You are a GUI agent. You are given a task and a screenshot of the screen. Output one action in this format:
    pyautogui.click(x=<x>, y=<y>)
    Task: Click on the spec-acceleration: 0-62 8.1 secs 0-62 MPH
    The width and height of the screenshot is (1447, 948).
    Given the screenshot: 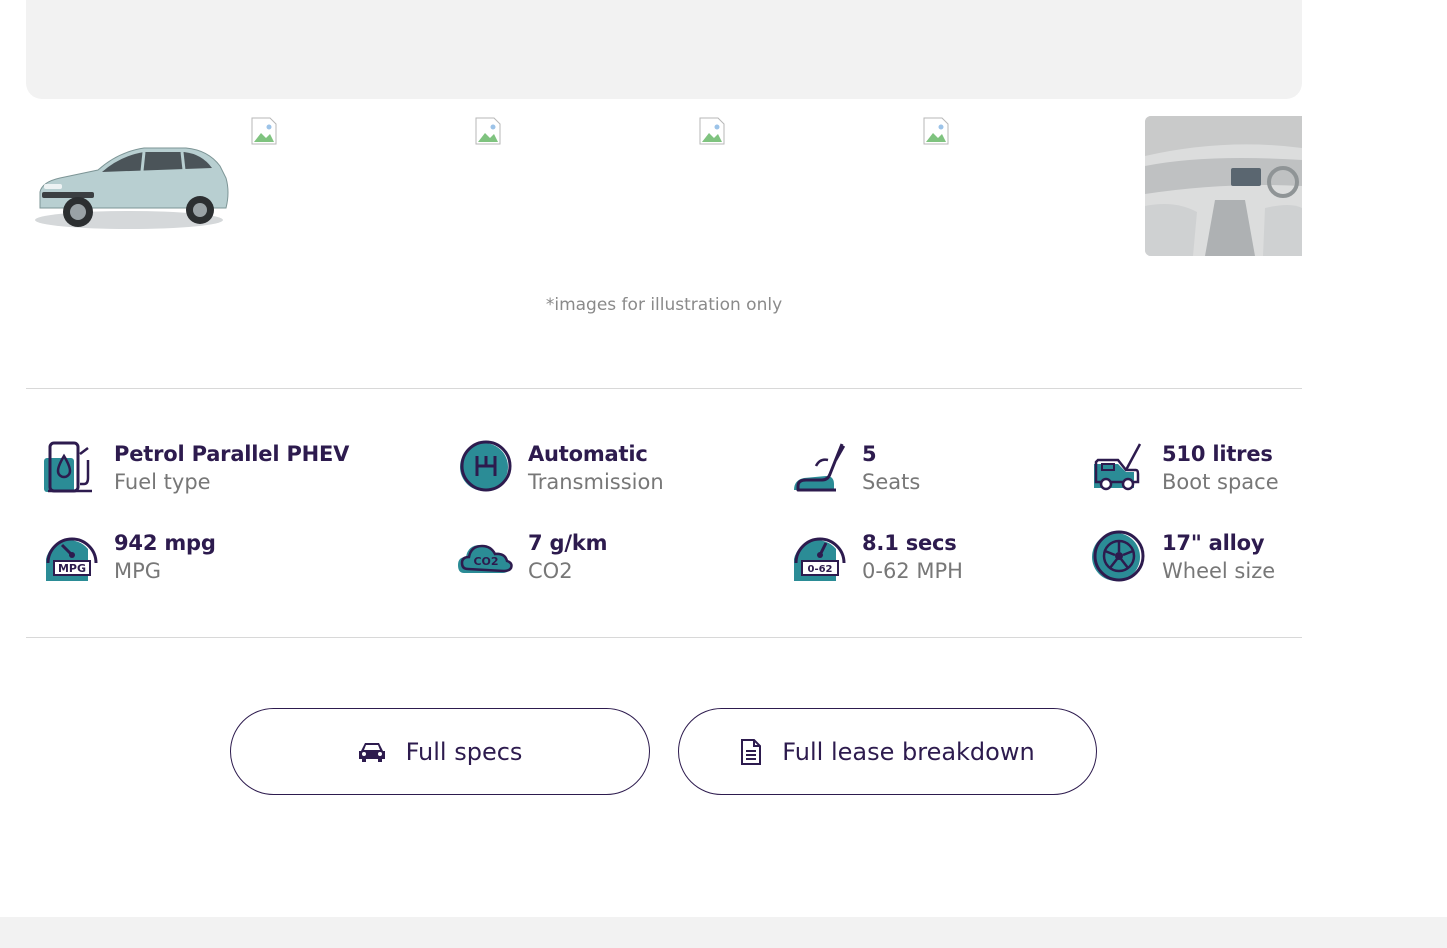 What is the action you would take?
    pyautogui.click(x=922, y=557)
    